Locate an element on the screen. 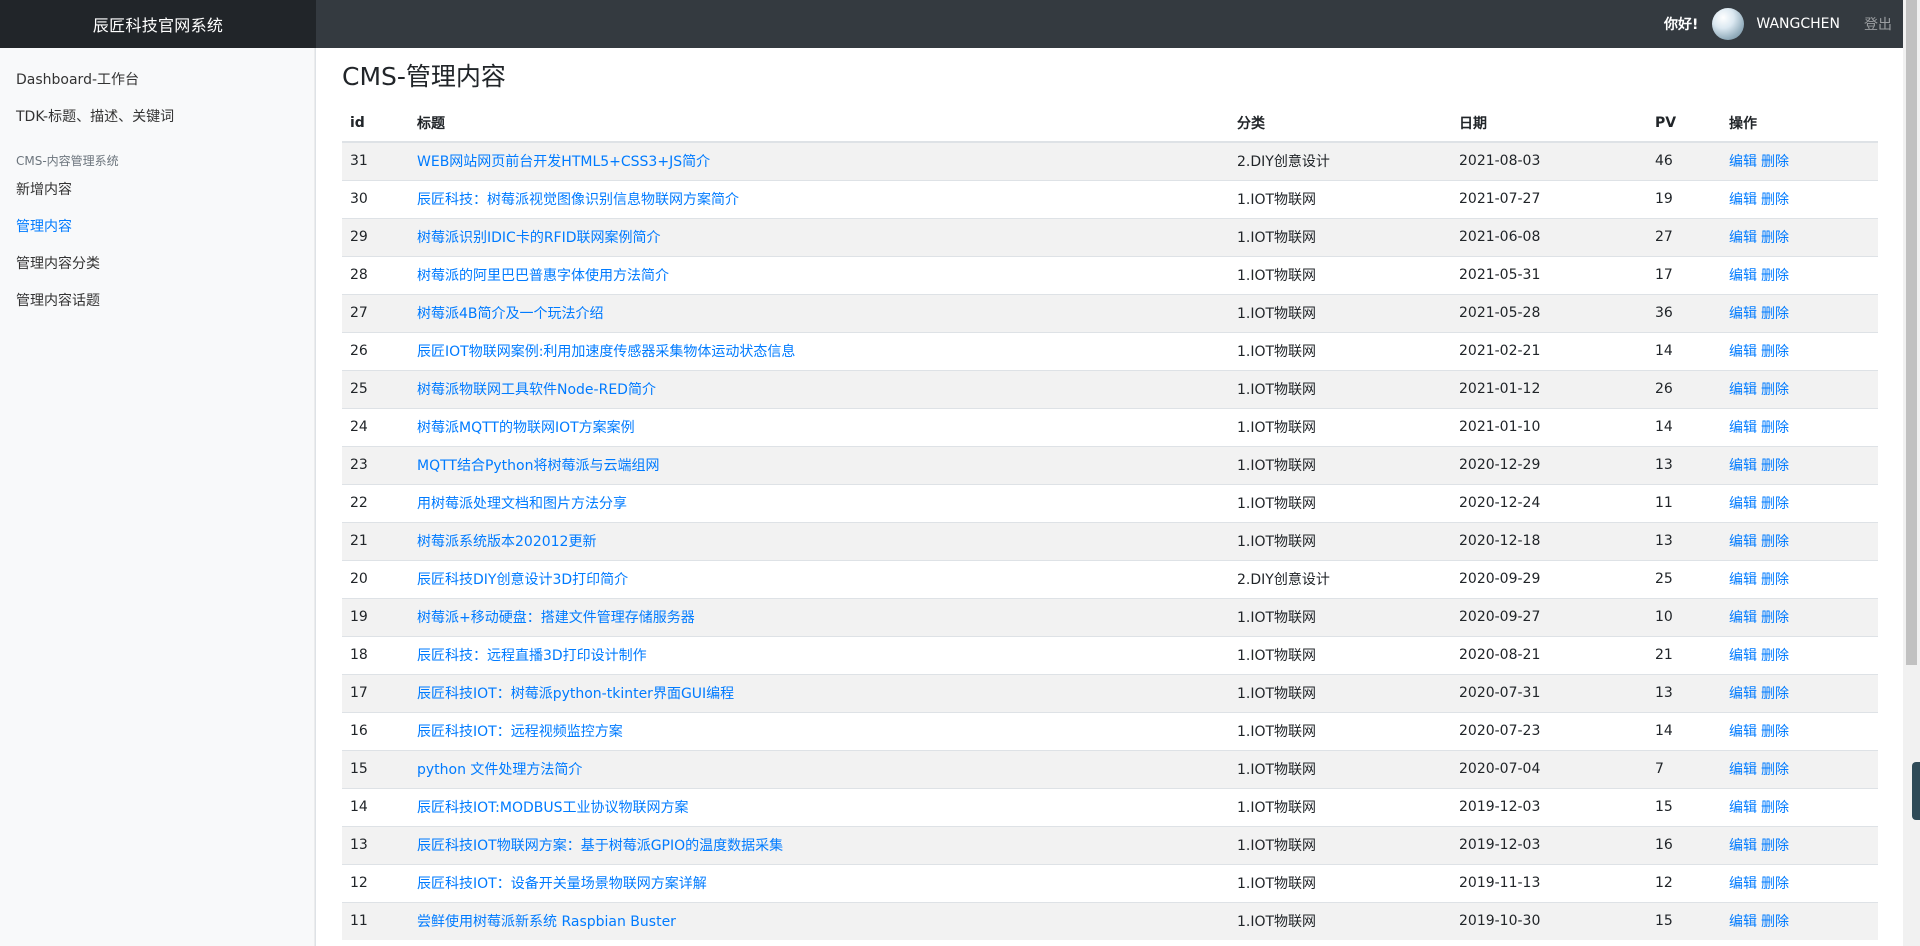  article-title-link: WEB网站网页前台开发HTML5+CSS3+JS简介 is located at coordinates (563, 162).